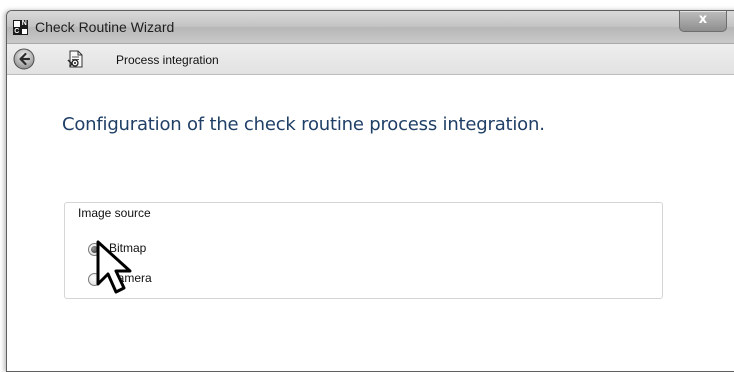  Describe the element at coordinates (24, 59) in the screenshot. I see `back-arrow-icon` at that location.